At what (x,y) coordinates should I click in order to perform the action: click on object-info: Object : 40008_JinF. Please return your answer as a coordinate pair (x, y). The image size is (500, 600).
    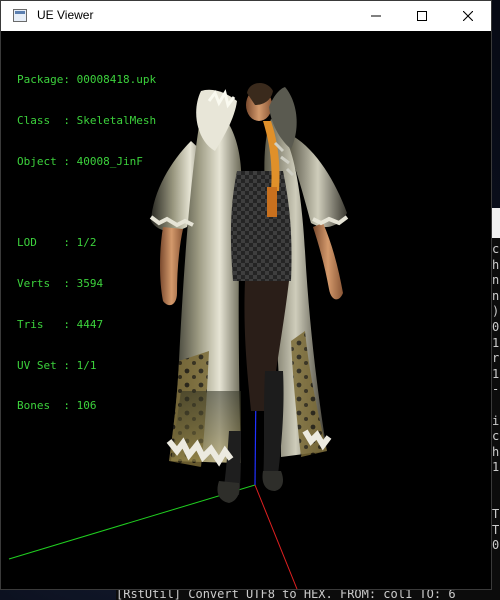
    Looking at the image, I should click on (80, 161).